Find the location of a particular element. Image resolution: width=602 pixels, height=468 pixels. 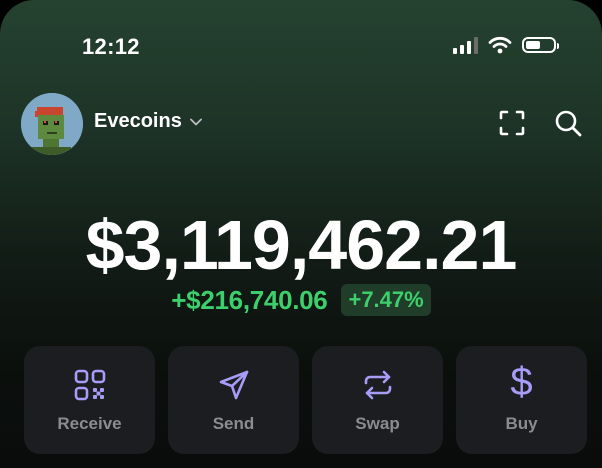

status-icons is located at coordinates (506, 45).